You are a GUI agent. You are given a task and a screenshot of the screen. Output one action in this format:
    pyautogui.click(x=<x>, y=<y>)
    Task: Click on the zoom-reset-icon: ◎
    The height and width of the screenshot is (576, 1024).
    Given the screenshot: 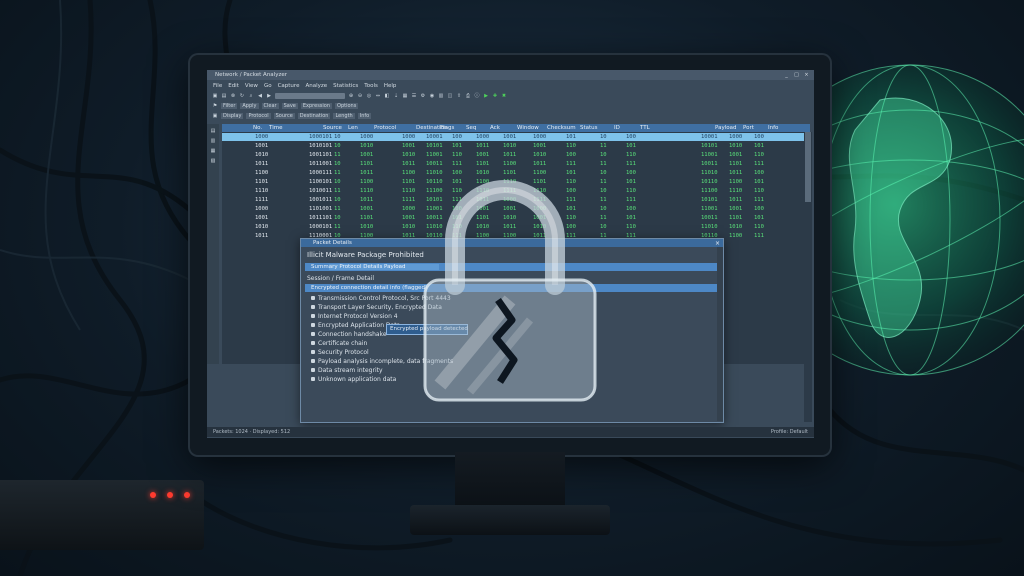 What is the action you would take?
    pyautogui.click(x=369, y=96)
    